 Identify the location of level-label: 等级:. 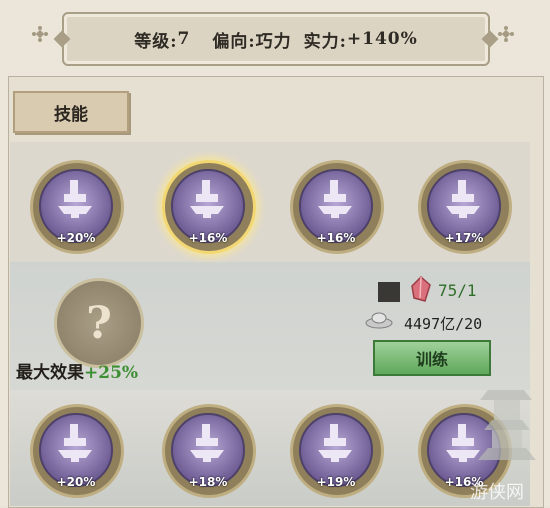
(156, 41).